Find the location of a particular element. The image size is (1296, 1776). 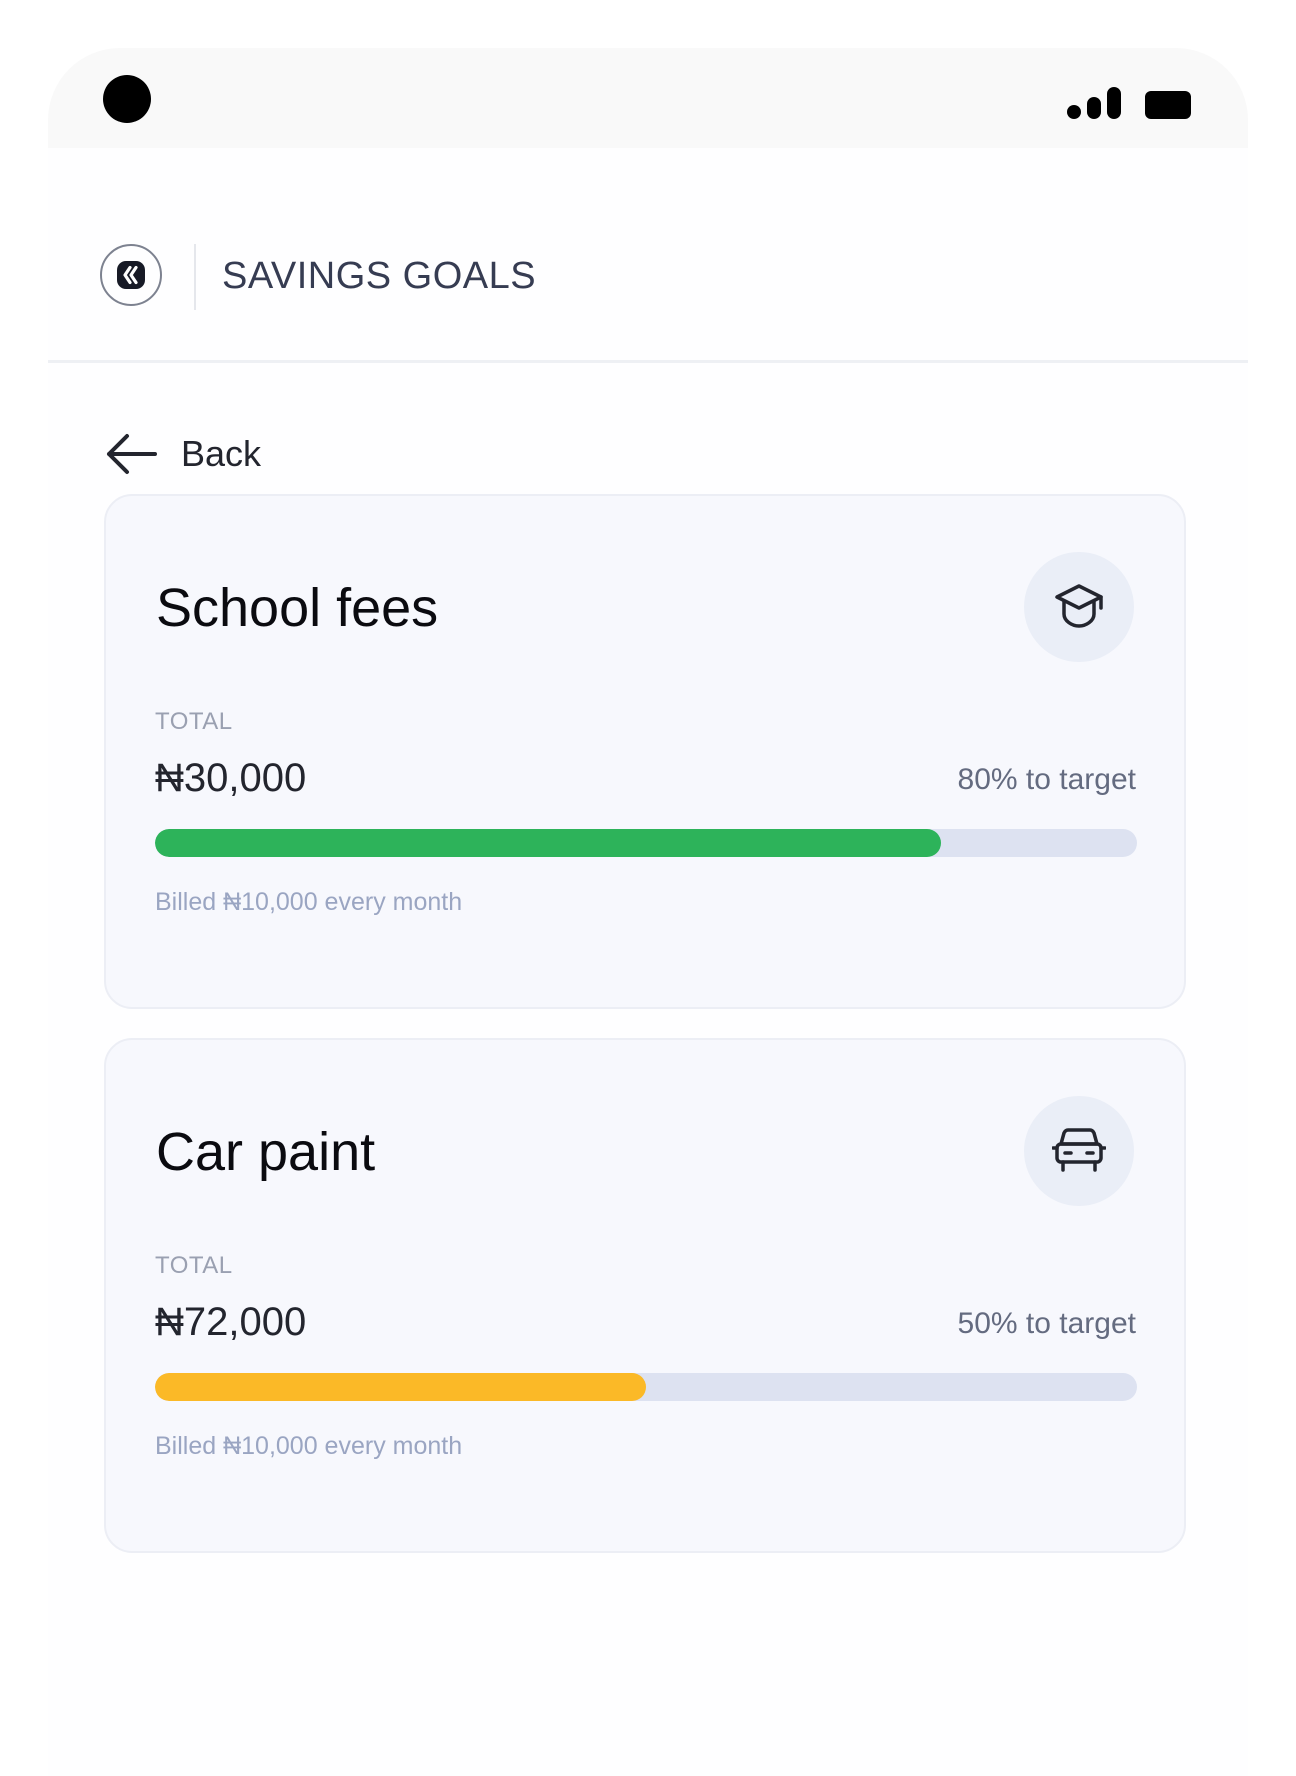

page-title: SAVINGS GOALS is located at coordinates (379, 276).